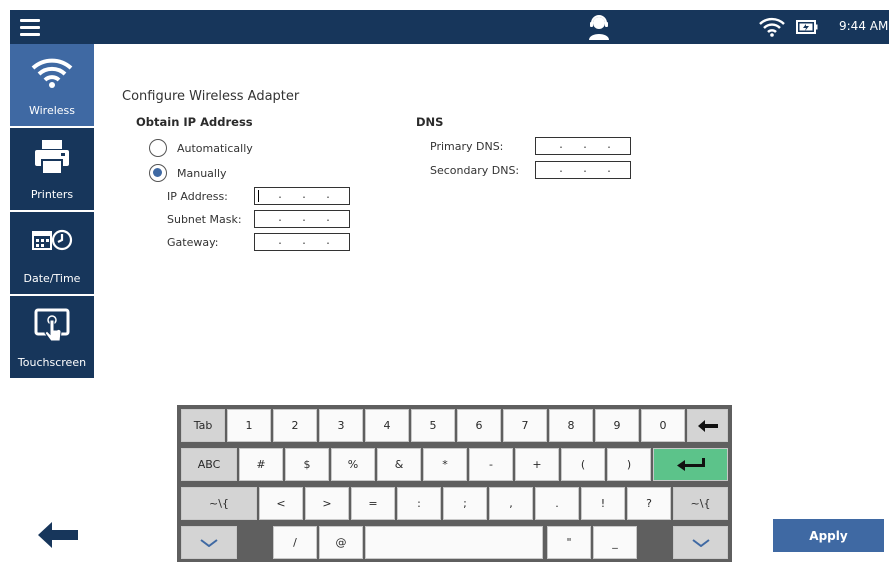 Image resolution: width=889 pixels, height=562 pixels. I want to click on dns-heading: DNS, so click(430, 122).